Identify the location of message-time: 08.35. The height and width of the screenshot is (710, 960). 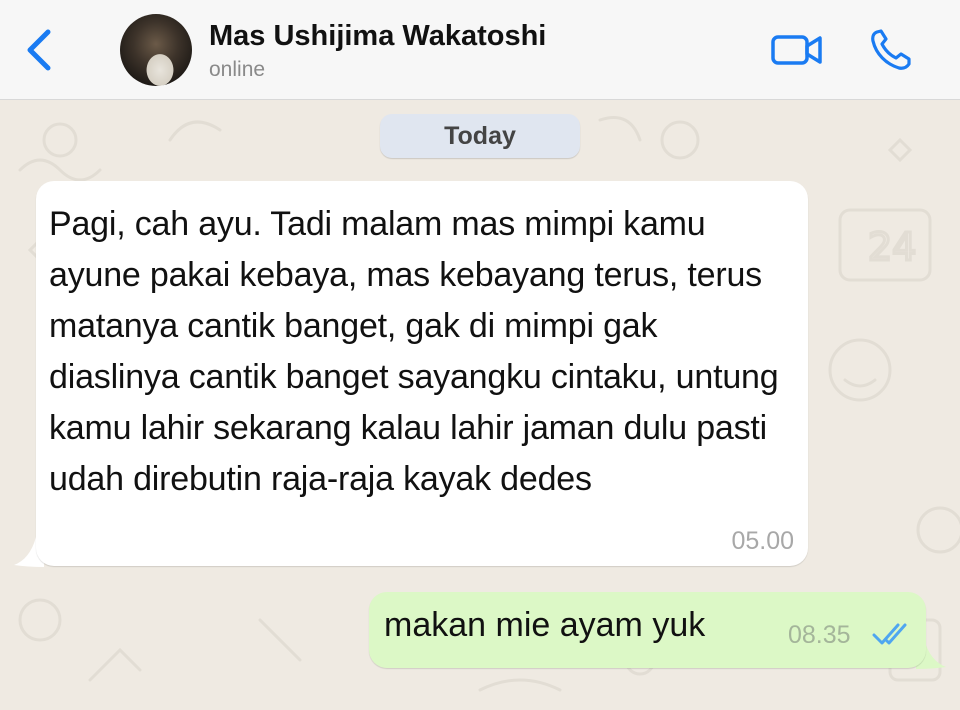
(819, 635).